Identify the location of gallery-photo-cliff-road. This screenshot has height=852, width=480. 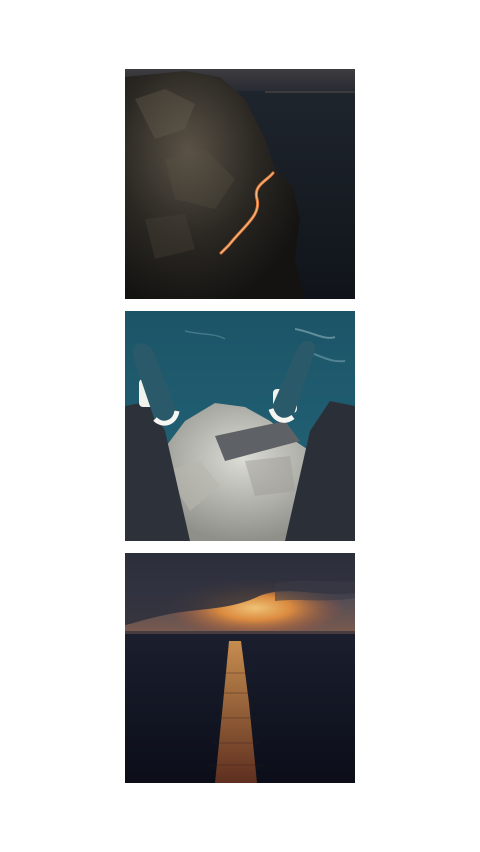
(240, 184).